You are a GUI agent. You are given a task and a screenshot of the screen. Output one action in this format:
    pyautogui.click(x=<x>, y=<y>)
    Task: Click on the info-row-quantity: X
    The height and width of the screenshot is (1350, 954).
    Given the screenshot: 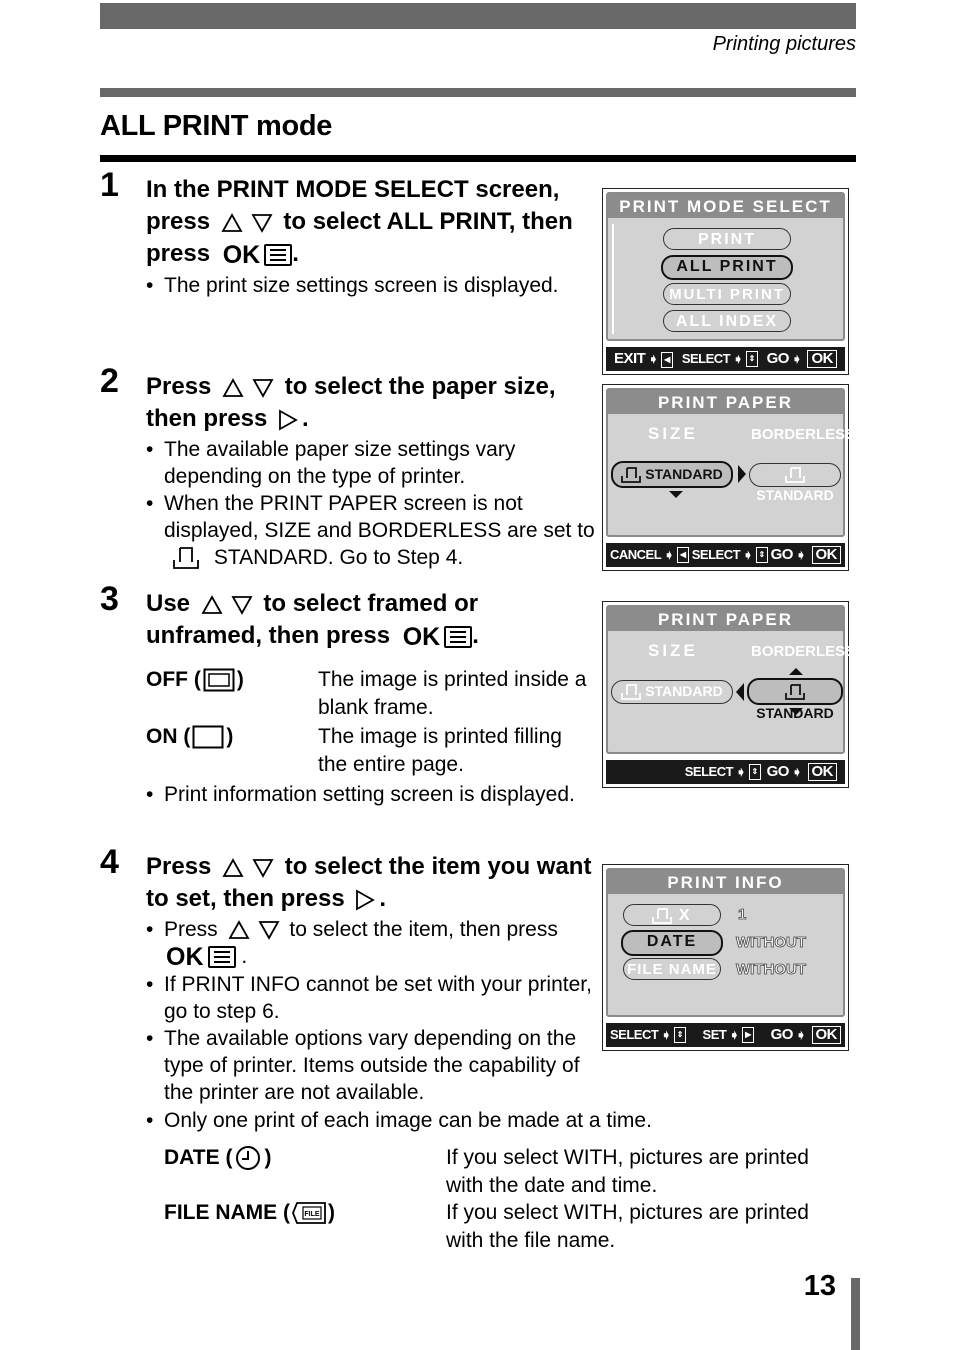 What is the action you would take?
    pyautogui.click(x=672, y=915)
    